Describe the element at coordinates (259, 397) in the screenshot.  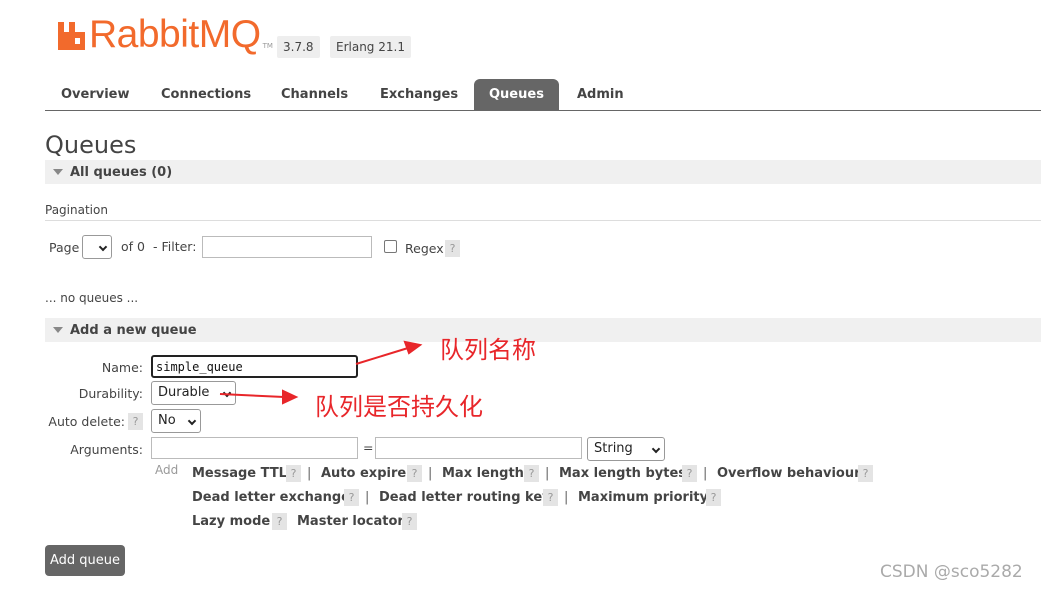
I see `arrow-to-durability-select` at that location.